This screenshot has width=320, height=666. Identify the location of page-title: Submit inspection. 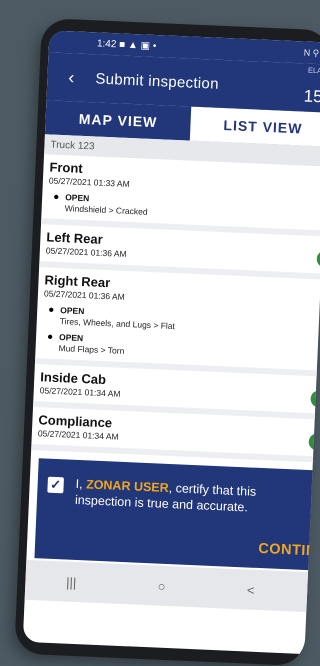
(157, 81).